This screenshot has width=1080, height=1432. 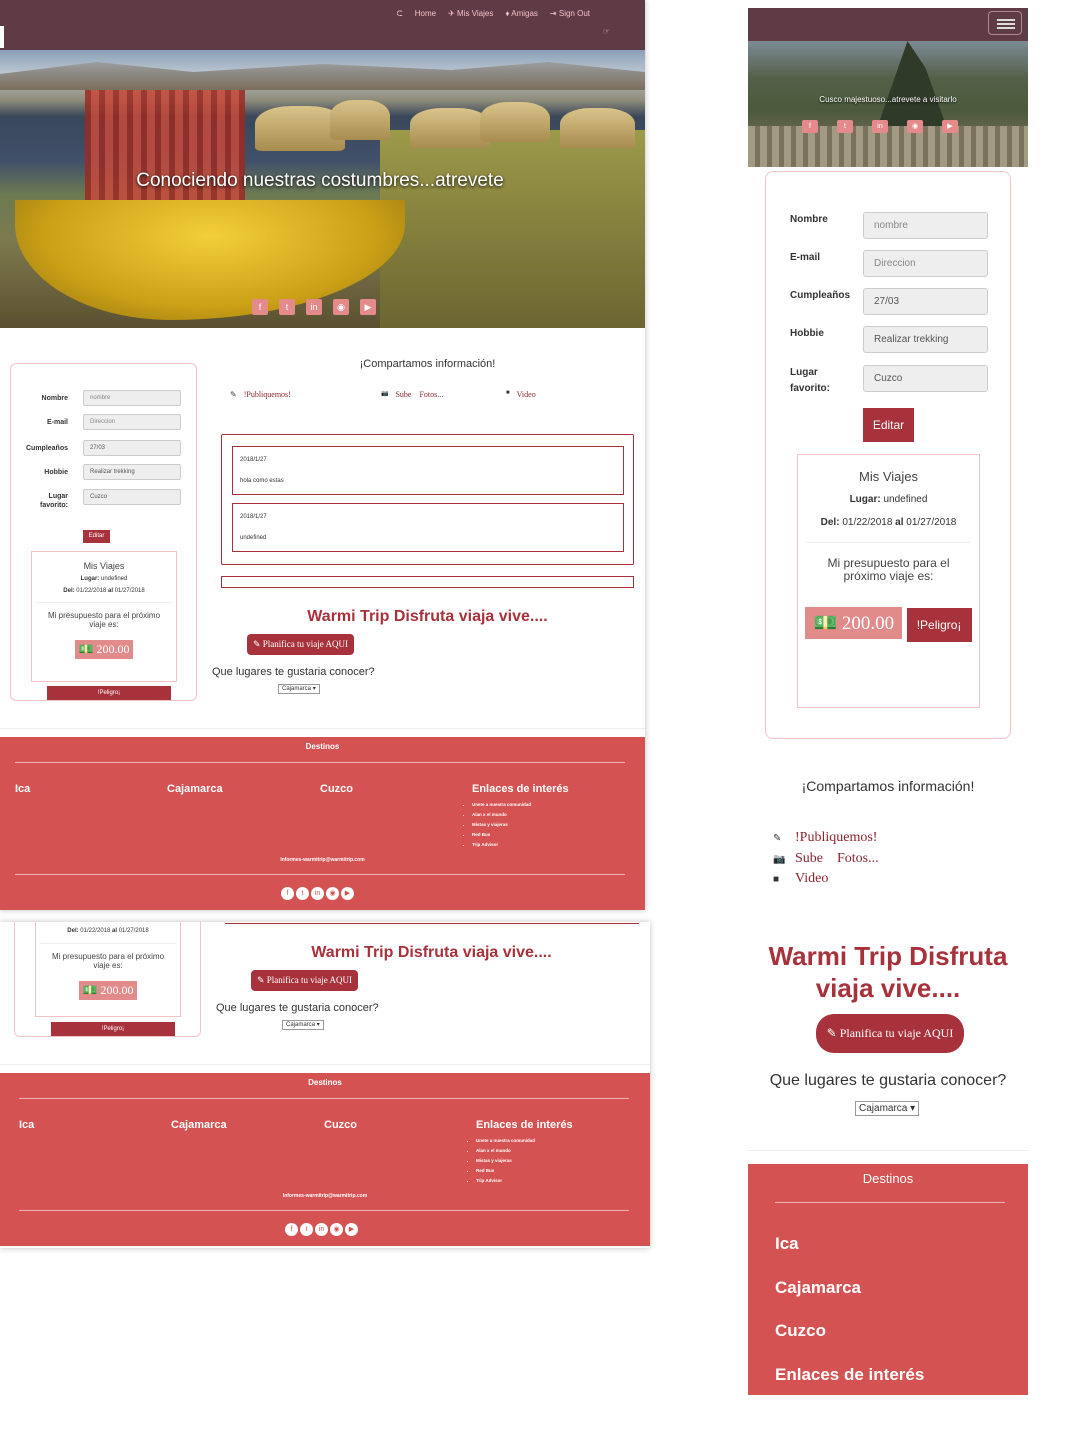 What do you see at coordinates (400, 14) in the screenshot?
I see `back-icon: ⮈` at bounding box center [400, 14].